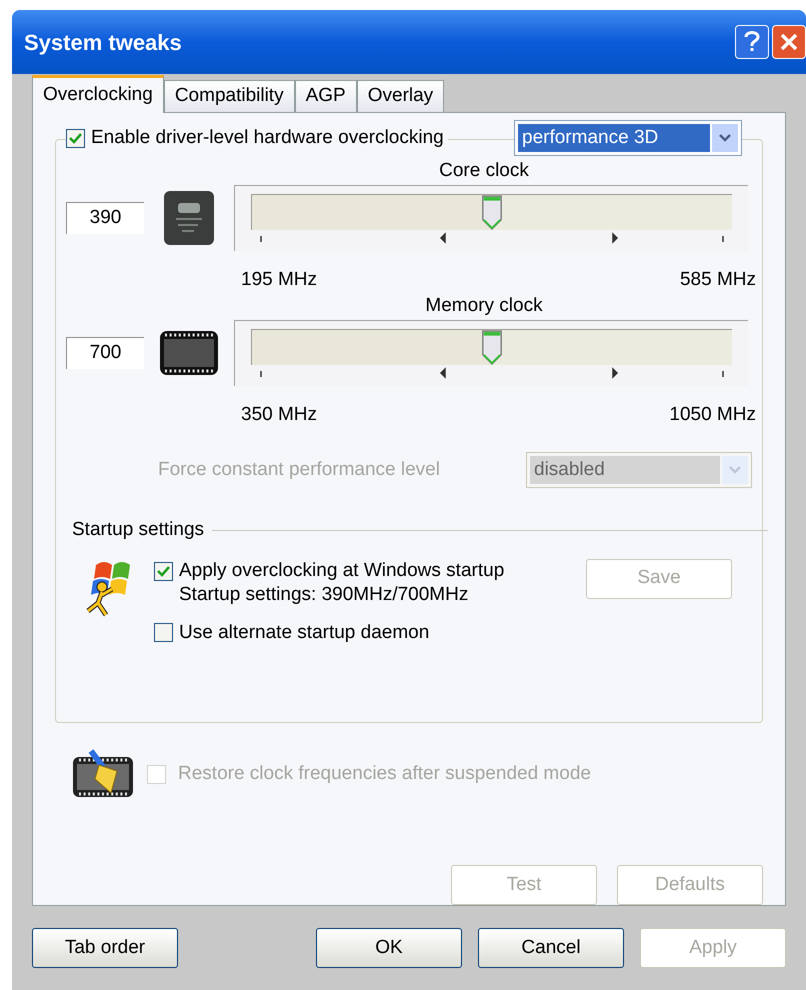 This screenshot has height=990, width=806. What do you see at coordinates (484, 171) in the screenshot?
I see `slider-title: Core clock` at bounding box center [484, 171].